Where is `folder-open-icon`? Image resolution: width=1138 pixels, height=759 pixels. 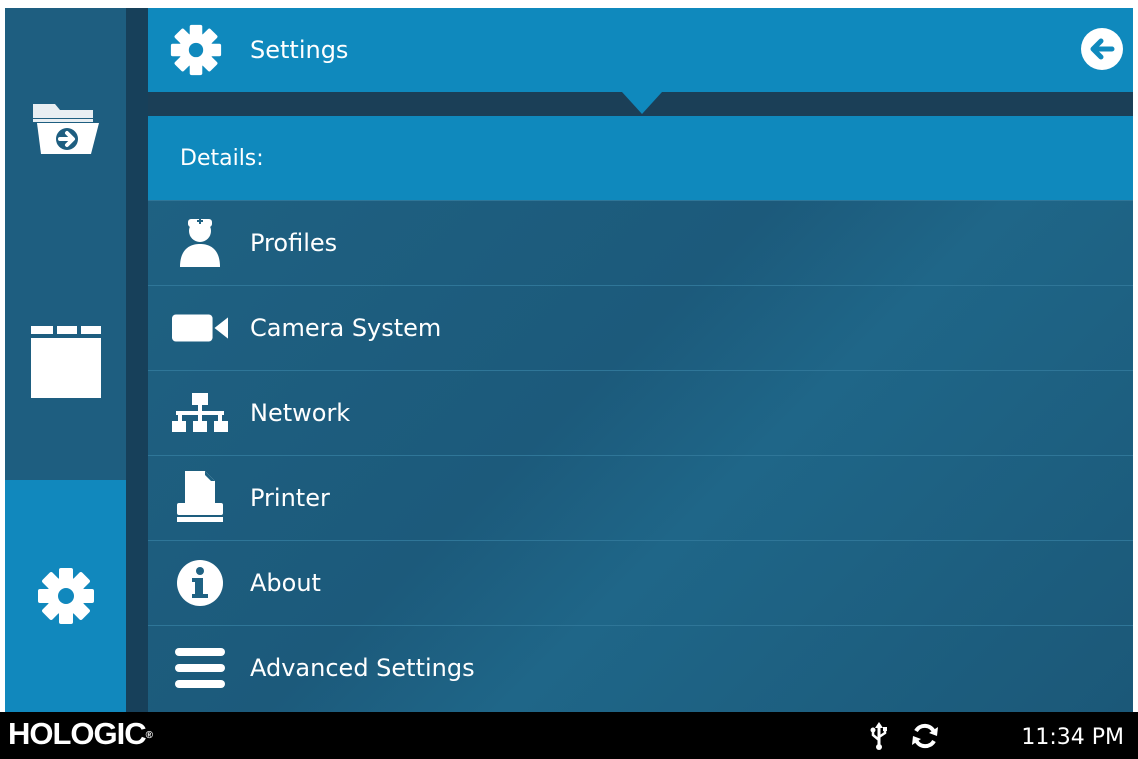
folder-open-icon is located at coordinates (65, 129).